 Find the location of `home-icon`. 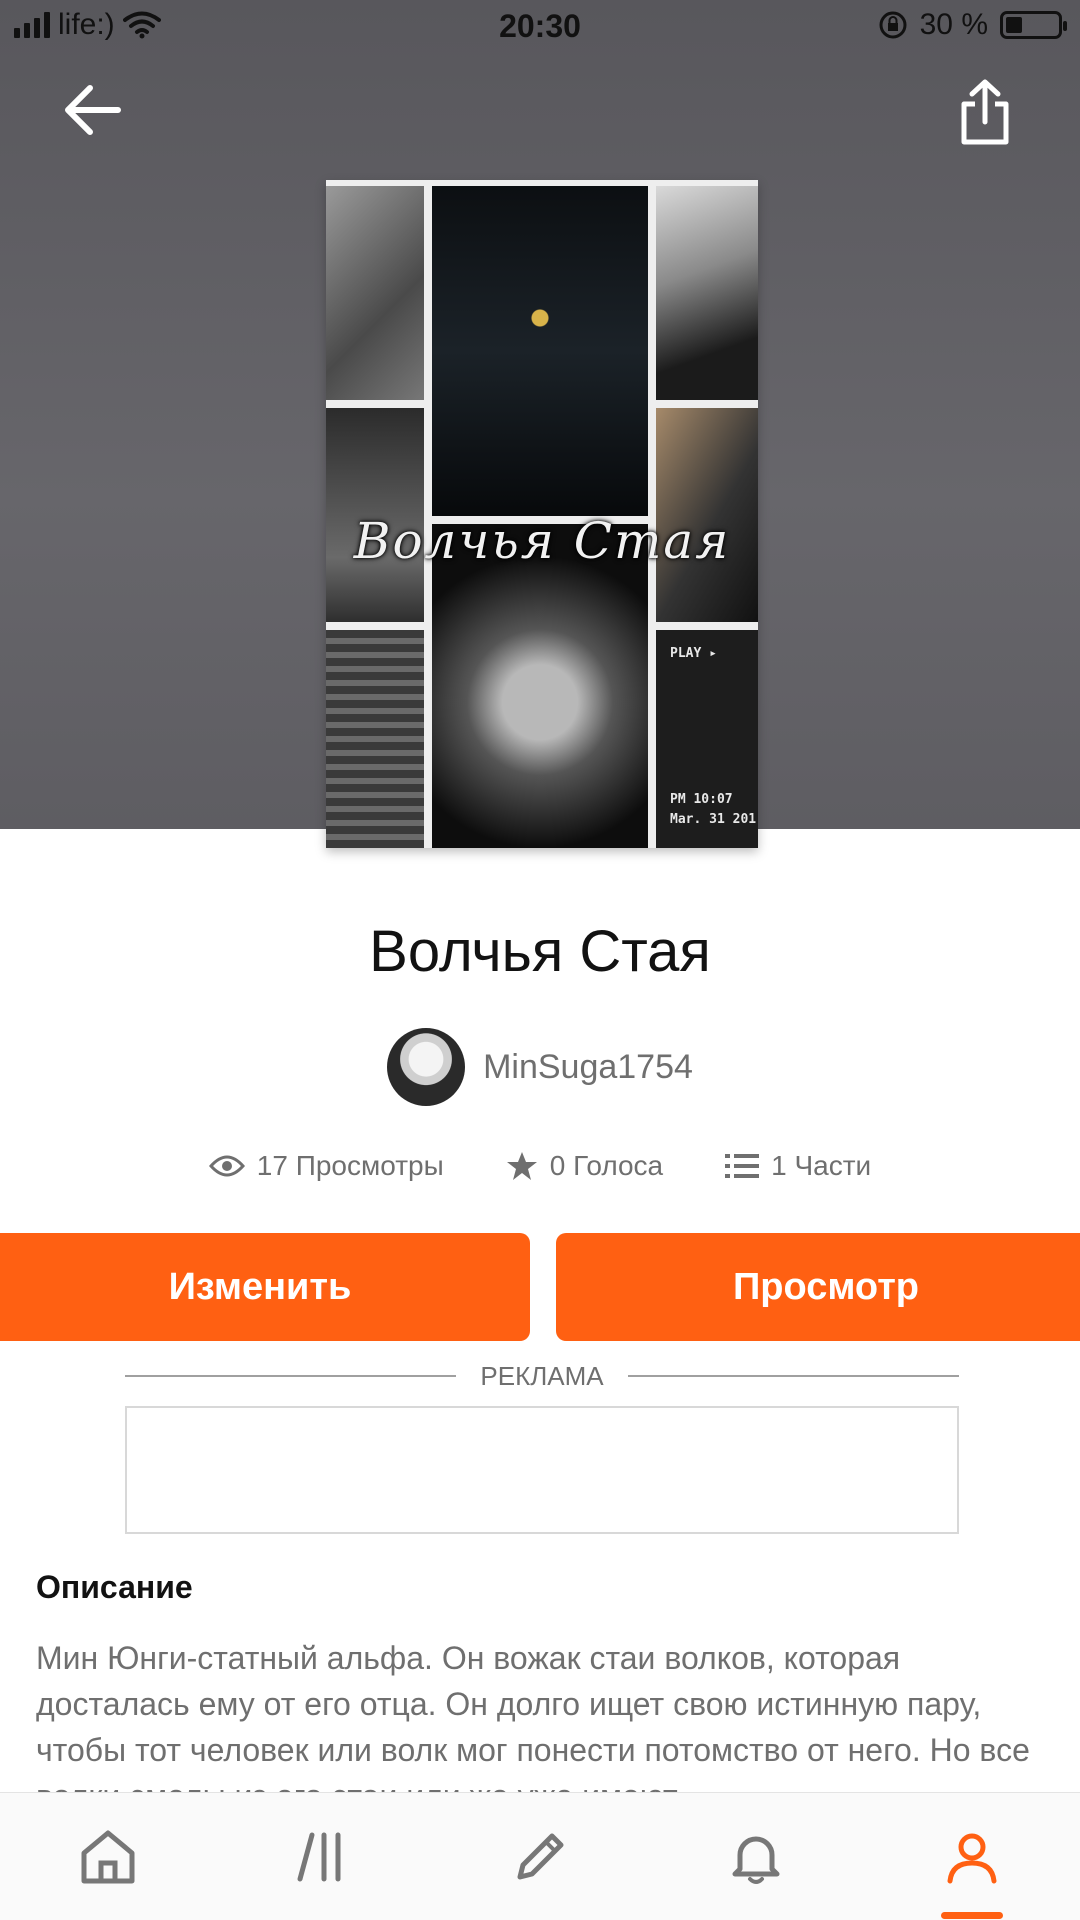

home-icon is located at coordinates (108, 1856).